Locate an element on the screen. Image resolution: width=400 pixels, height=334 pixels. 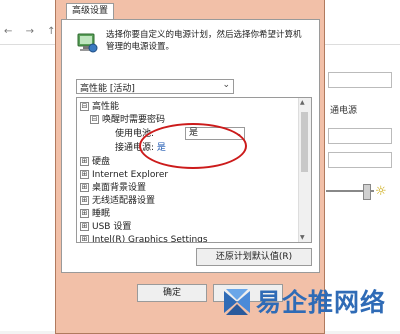
power-plan-icon is located at coordinates (87, 43).